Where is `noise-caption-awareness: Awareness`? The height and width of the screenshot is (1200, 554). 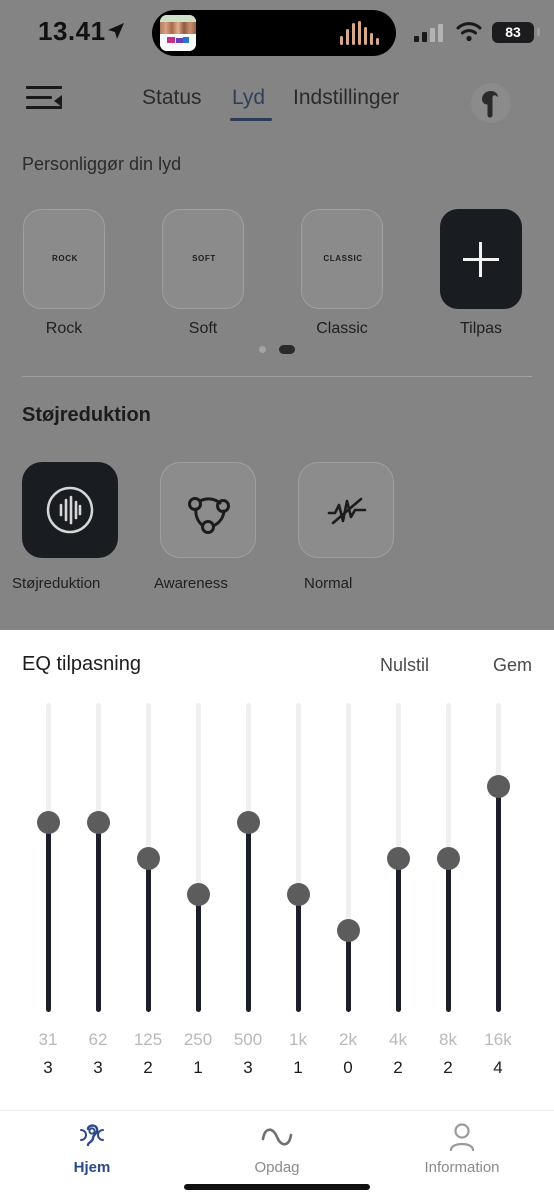
noise-caption-awareness: Awareness is located at coordinates (191, 583).